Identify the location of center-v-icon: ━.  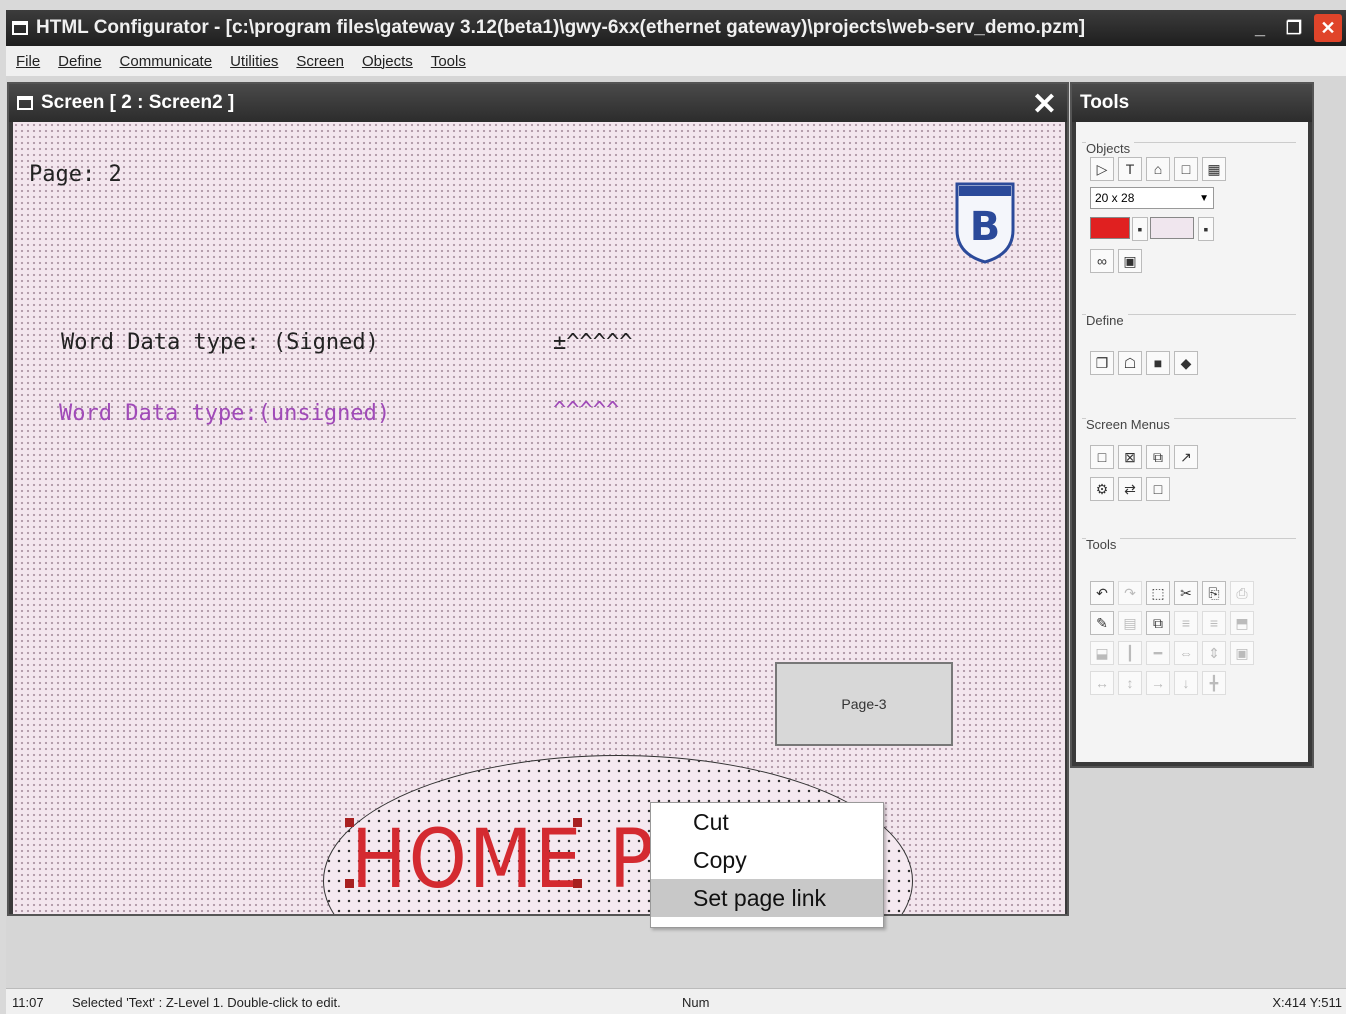
(1158, 653).